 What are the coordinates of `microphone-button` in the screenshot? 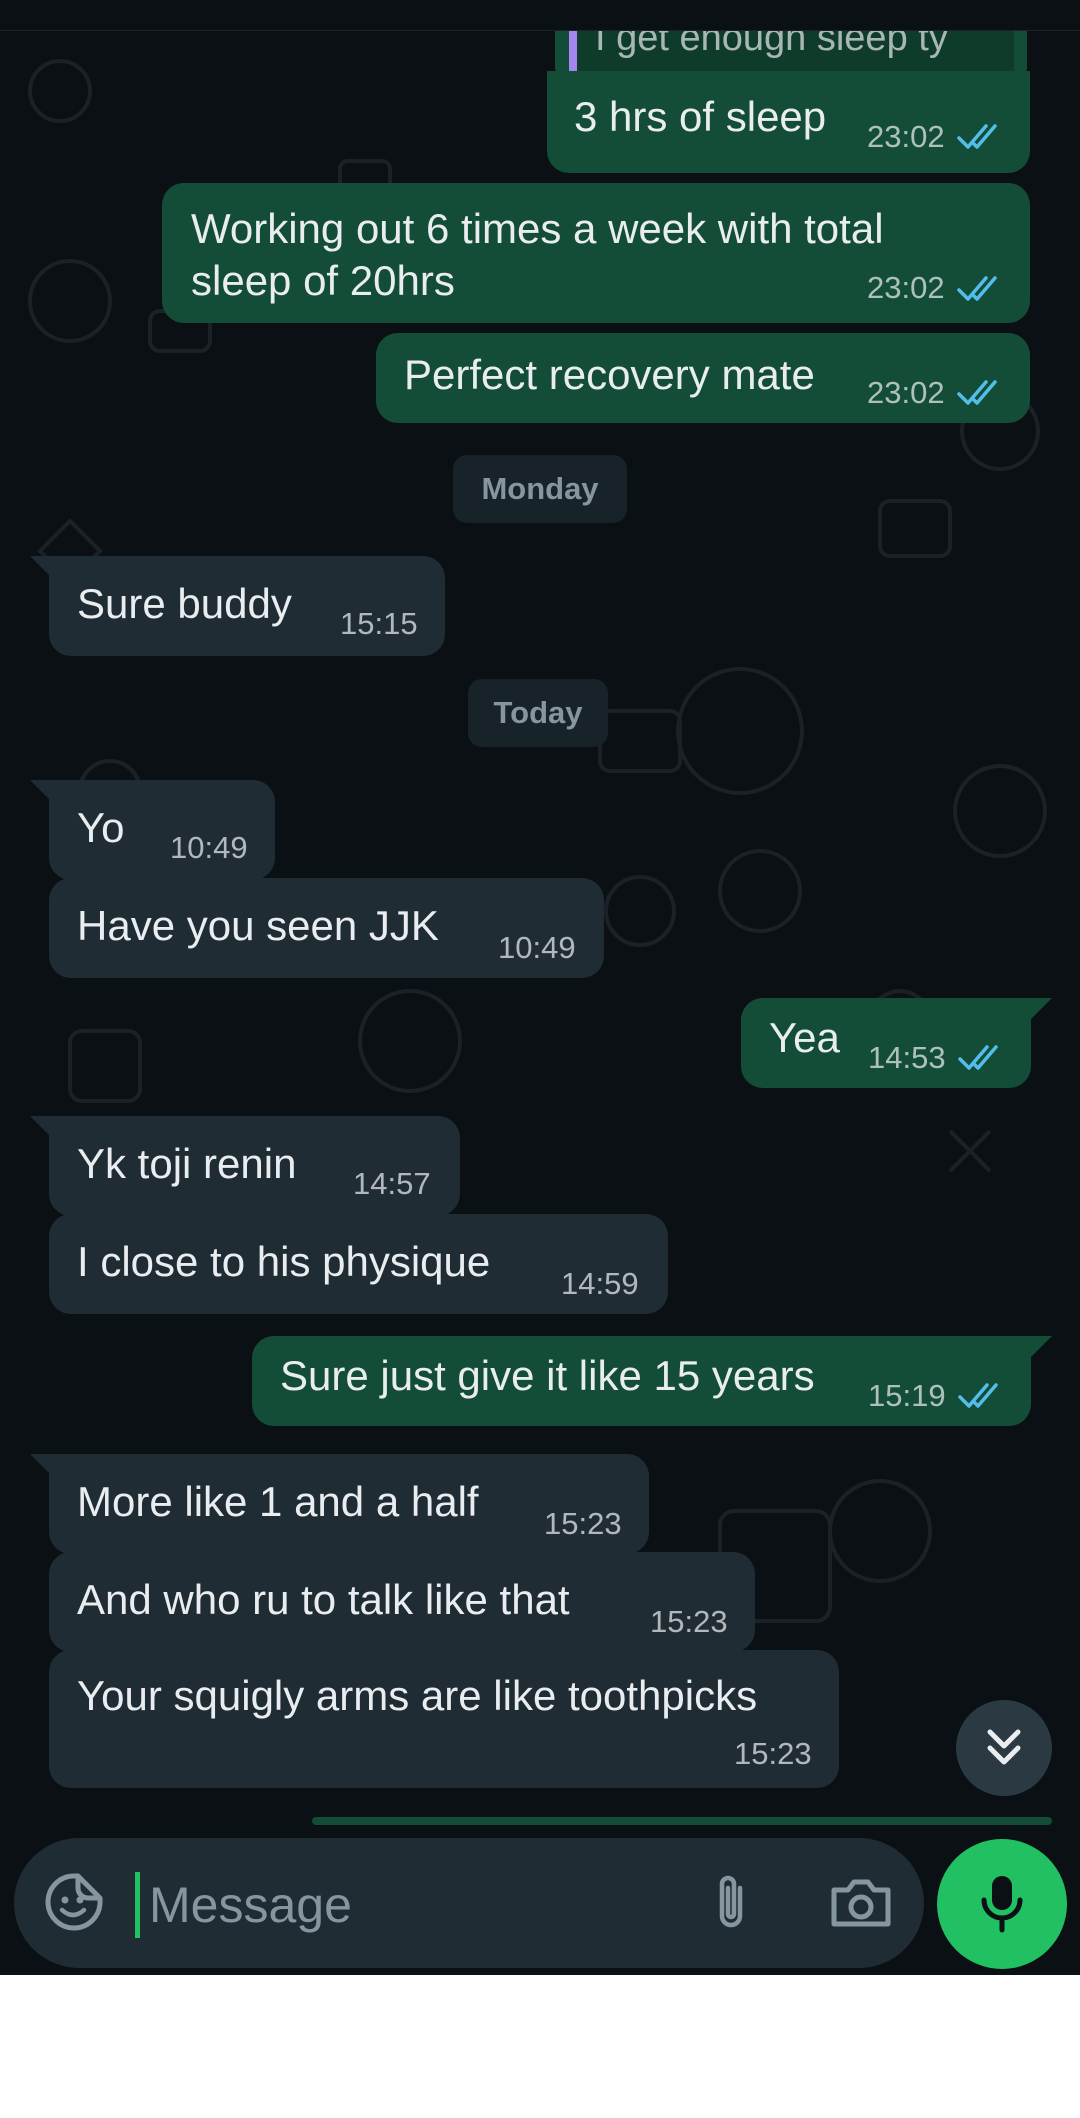 It's located at (1002, 1904).